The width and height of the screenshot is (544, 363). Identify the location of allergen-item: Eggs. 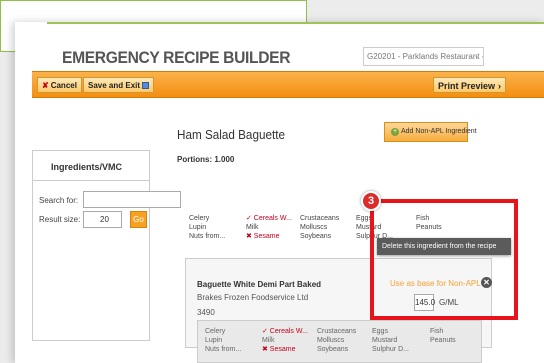
(380, 331).